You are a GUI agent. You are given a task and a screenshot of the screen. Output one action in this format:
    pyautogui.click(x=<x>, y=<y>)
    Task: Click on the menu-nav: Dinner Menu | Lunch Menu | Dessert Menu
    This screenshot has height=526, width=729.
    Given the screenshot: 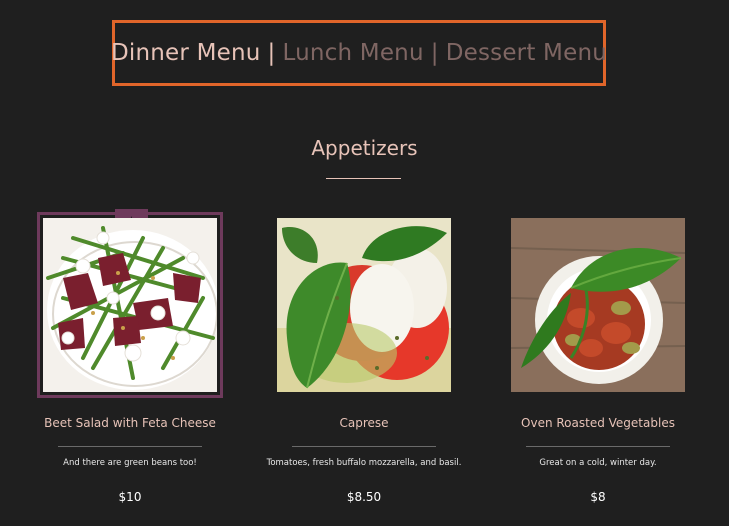 What is the action you would take?
    pyautogui.click(x=359, y=53)
    